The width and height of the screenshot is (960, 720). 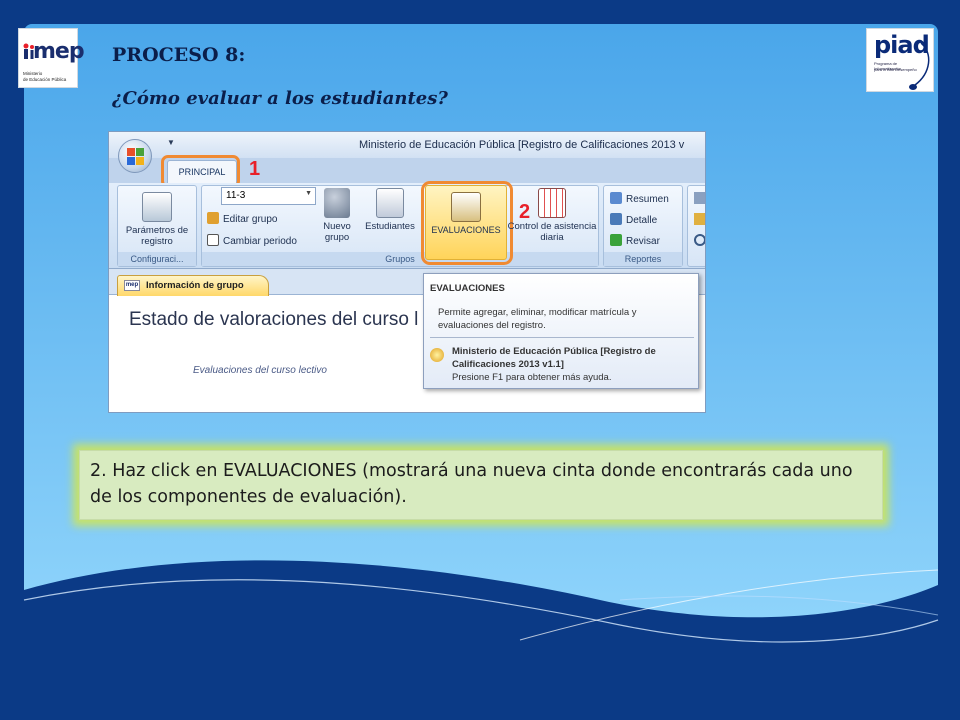 I want to click on attendance-calendar-icon, so click(x=552, y=203).